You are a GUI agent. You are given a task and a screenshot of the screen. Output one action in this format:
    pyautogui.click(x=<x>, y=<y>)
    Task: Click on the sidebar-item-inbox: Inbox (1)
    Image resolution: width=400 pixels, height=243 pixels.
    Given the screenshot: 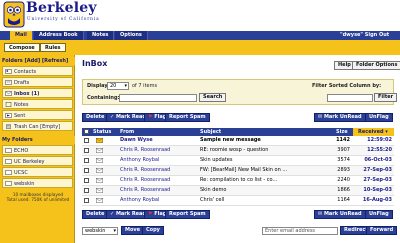 What is the action you would take?
    pyautogui.click(x=37, y=93)
    